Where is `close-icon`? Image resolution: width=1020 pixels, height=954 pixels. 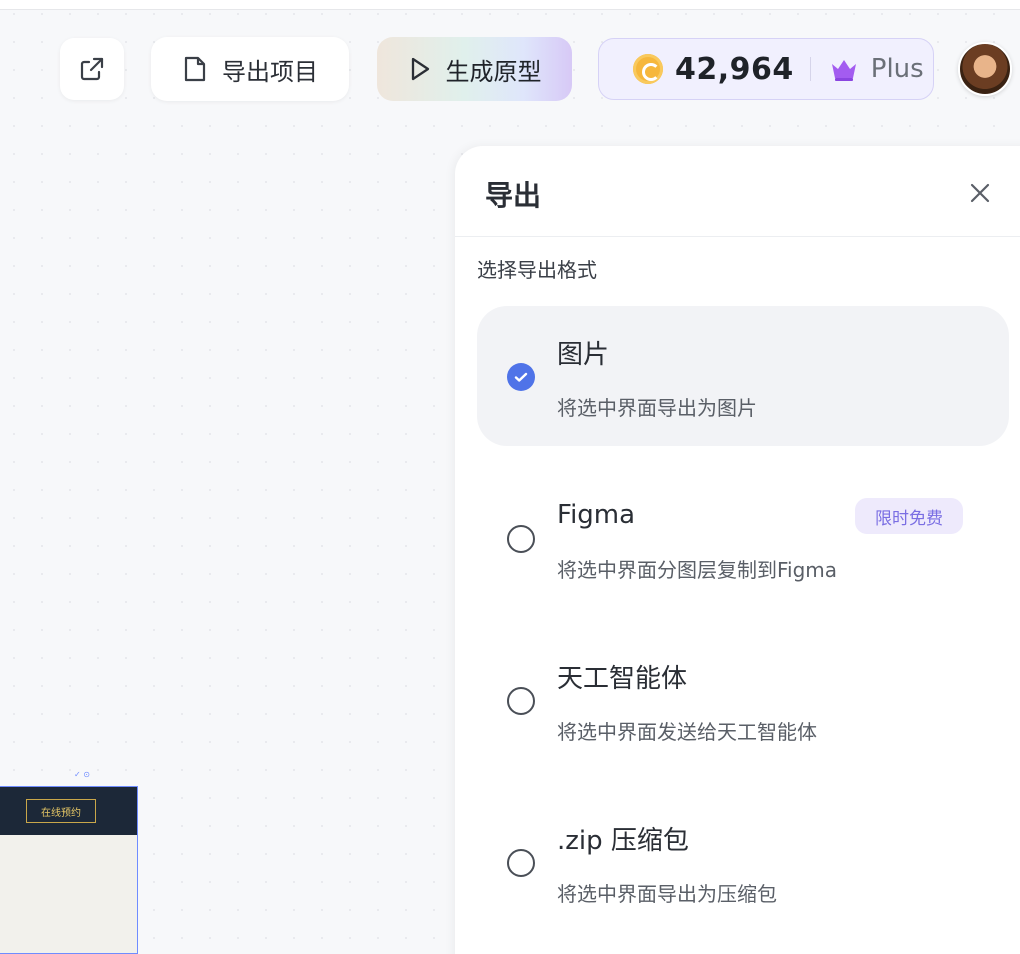
close-icon is located at coordinates (980, 193).